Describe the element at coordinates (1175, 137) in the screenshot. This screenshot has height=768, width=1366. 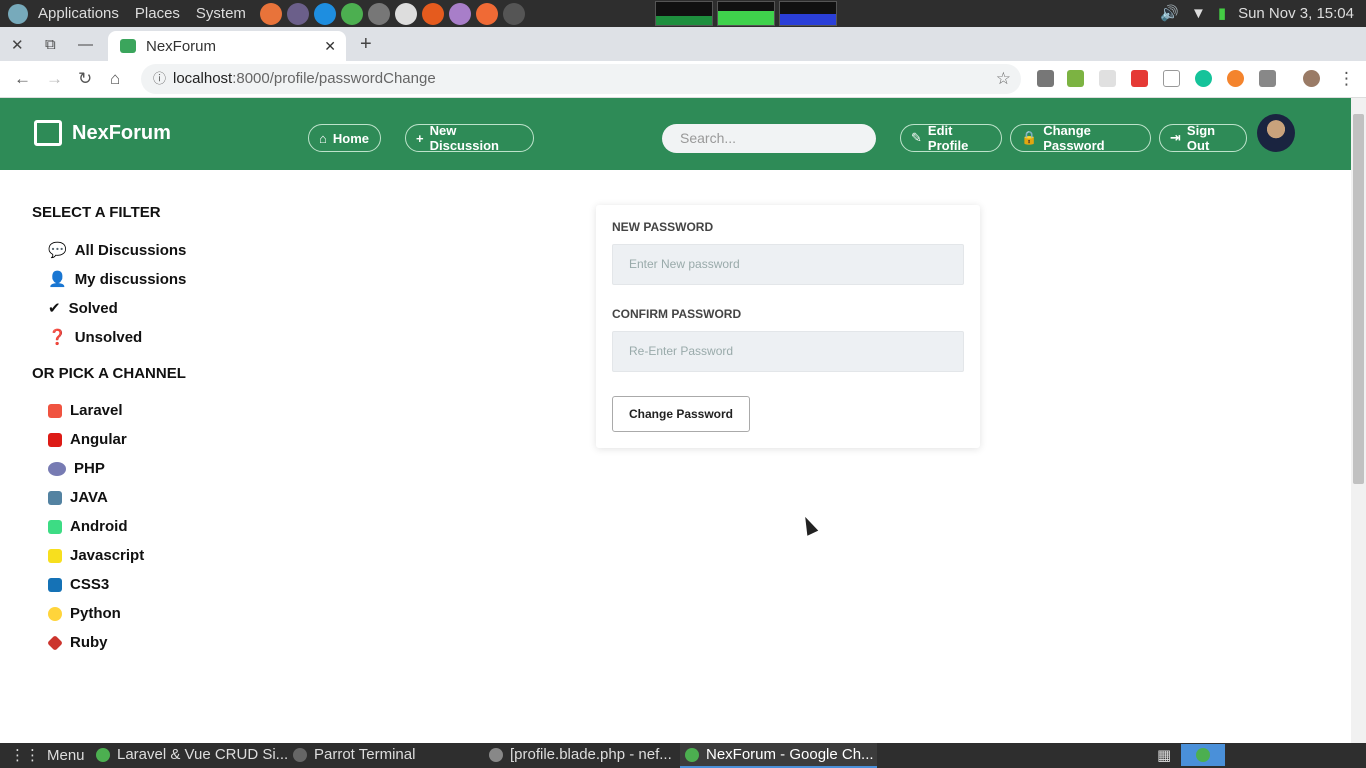
I see `sign-out-icon: ⇥` at that location.